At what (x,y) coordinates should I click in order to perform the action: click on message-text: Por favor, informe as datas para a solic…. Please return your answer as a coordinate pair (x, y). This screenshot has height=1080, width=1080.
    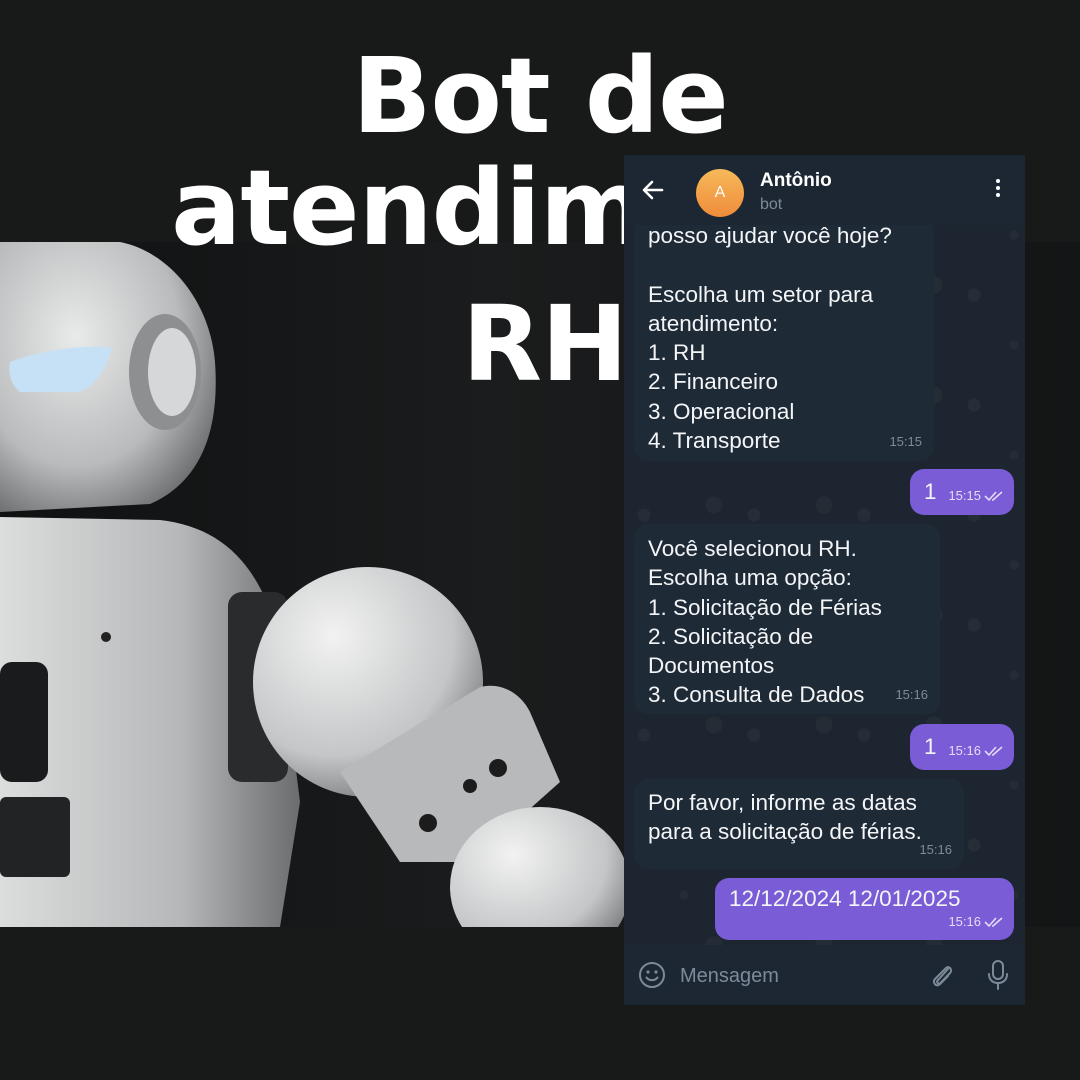
    Looking at the image, I should click on (785, 817).